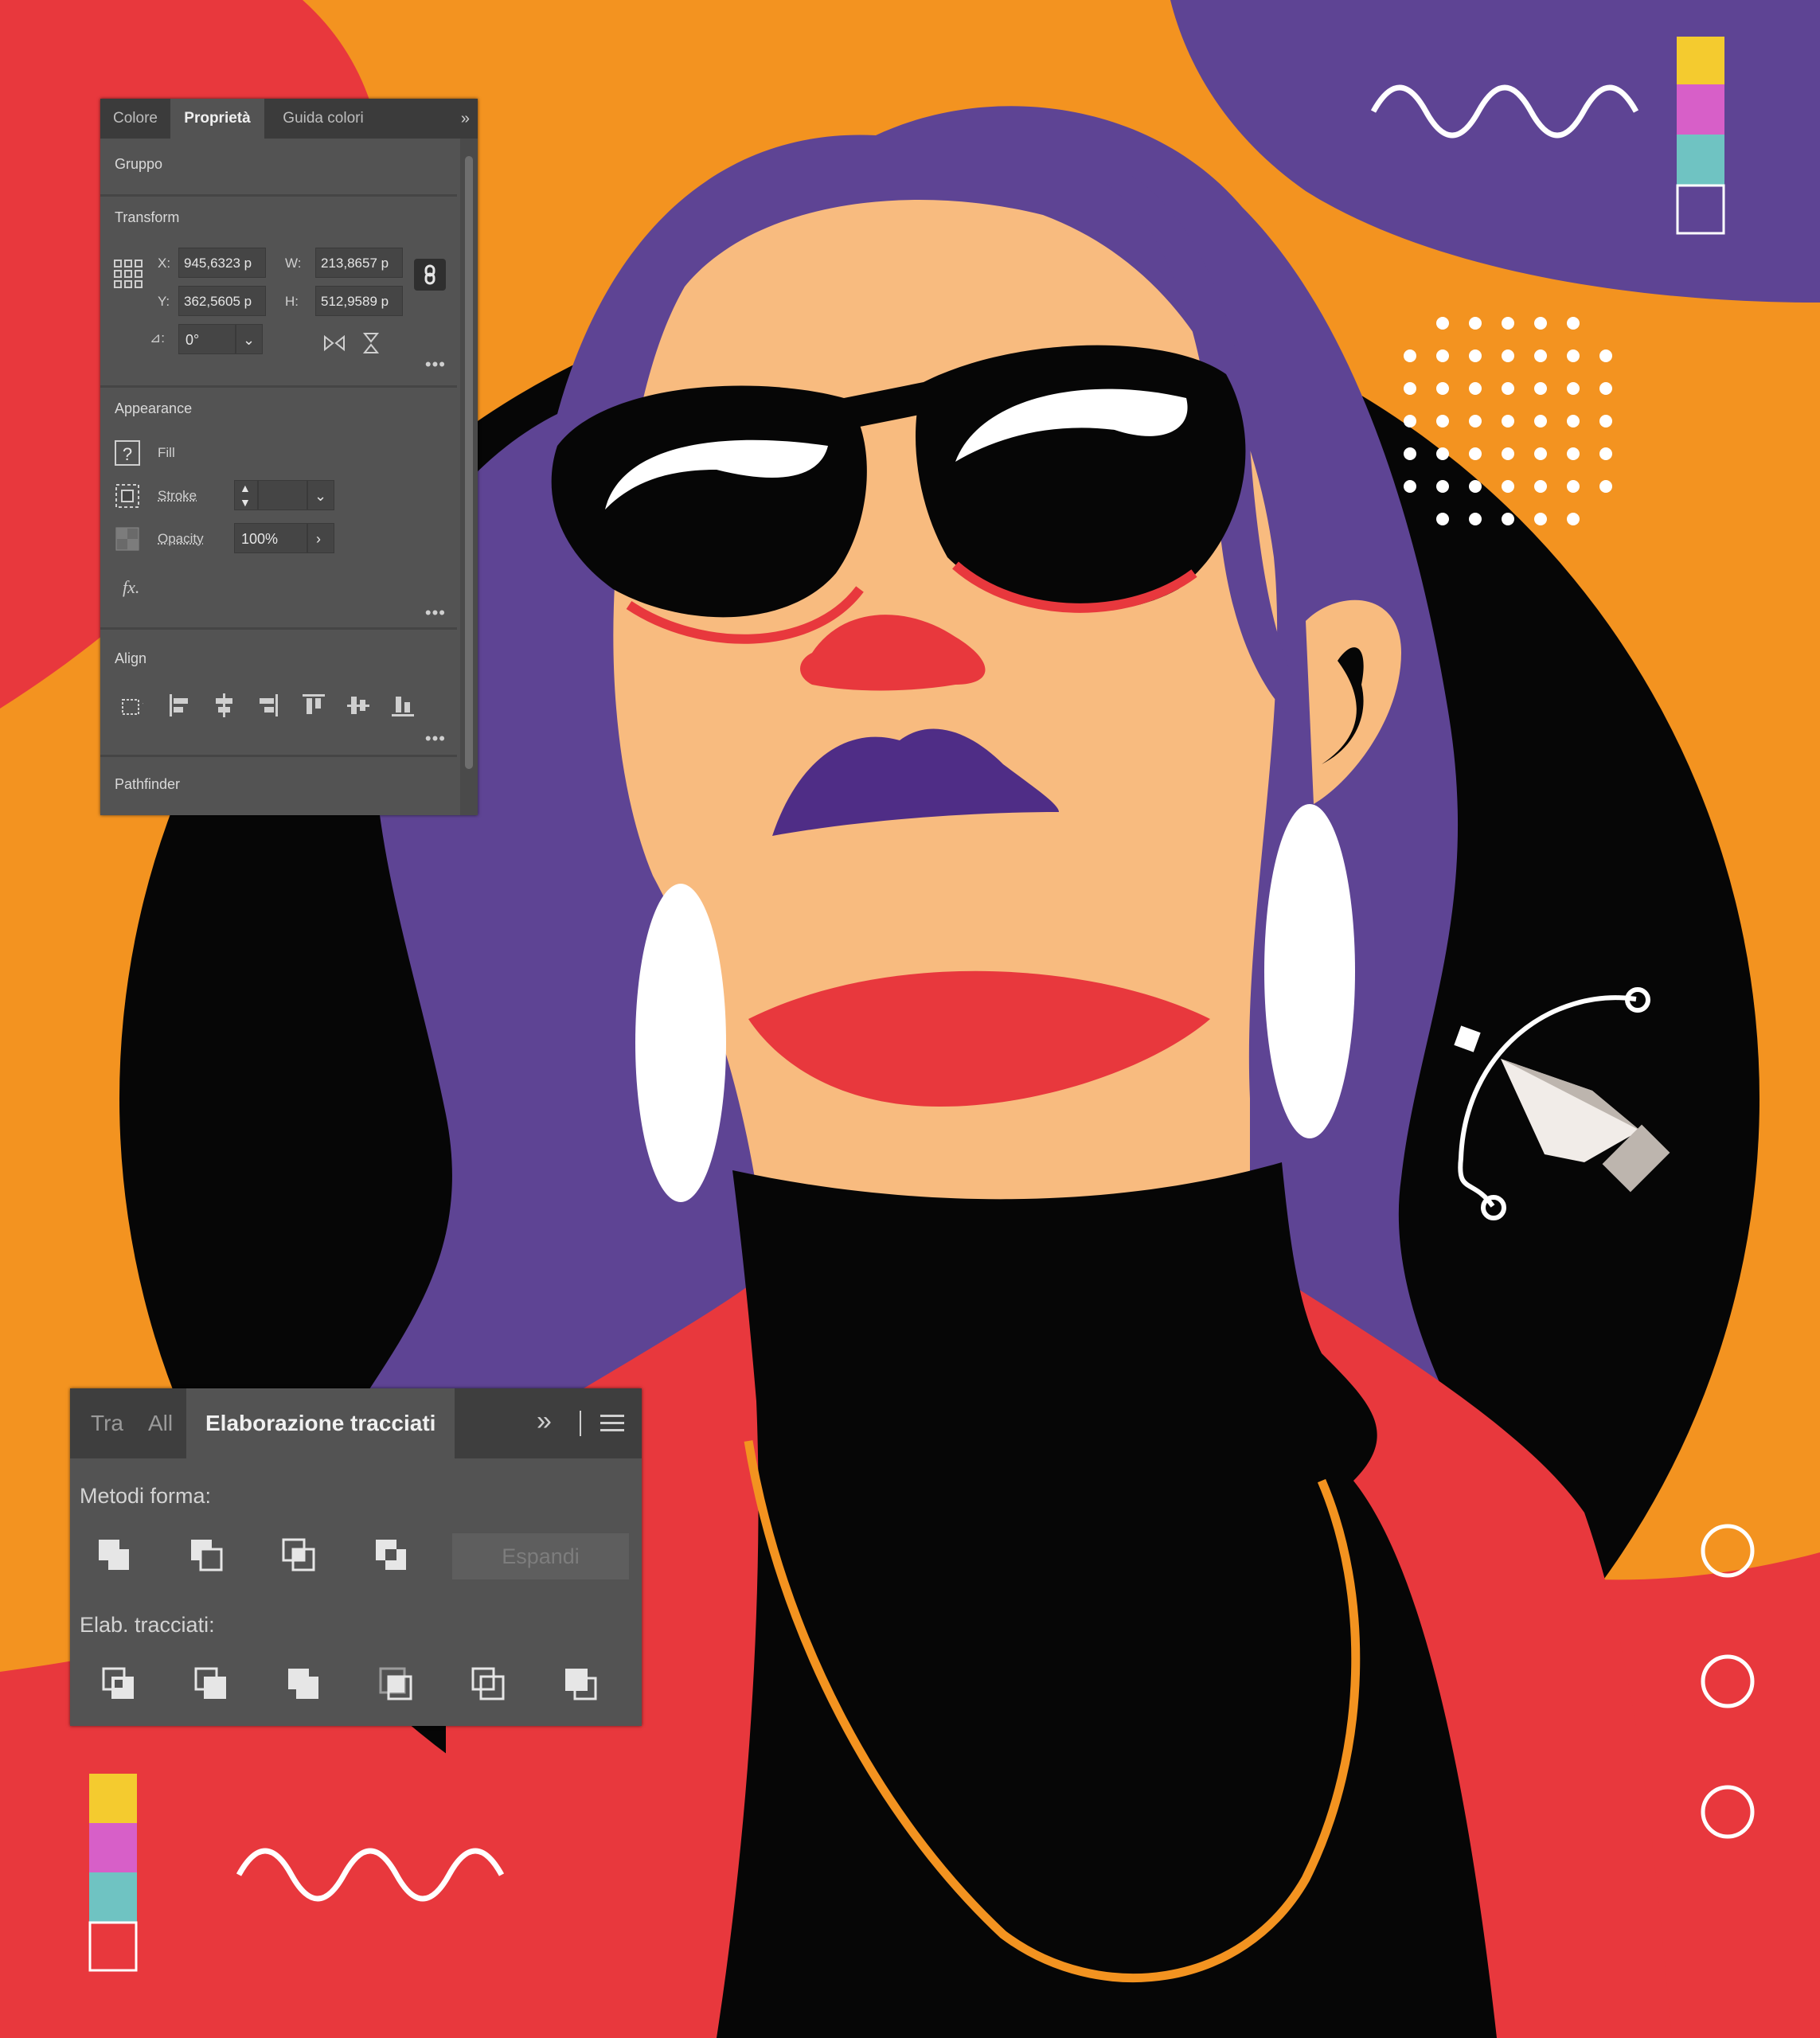  I want to click on merge-icon, so click(304, 1684).